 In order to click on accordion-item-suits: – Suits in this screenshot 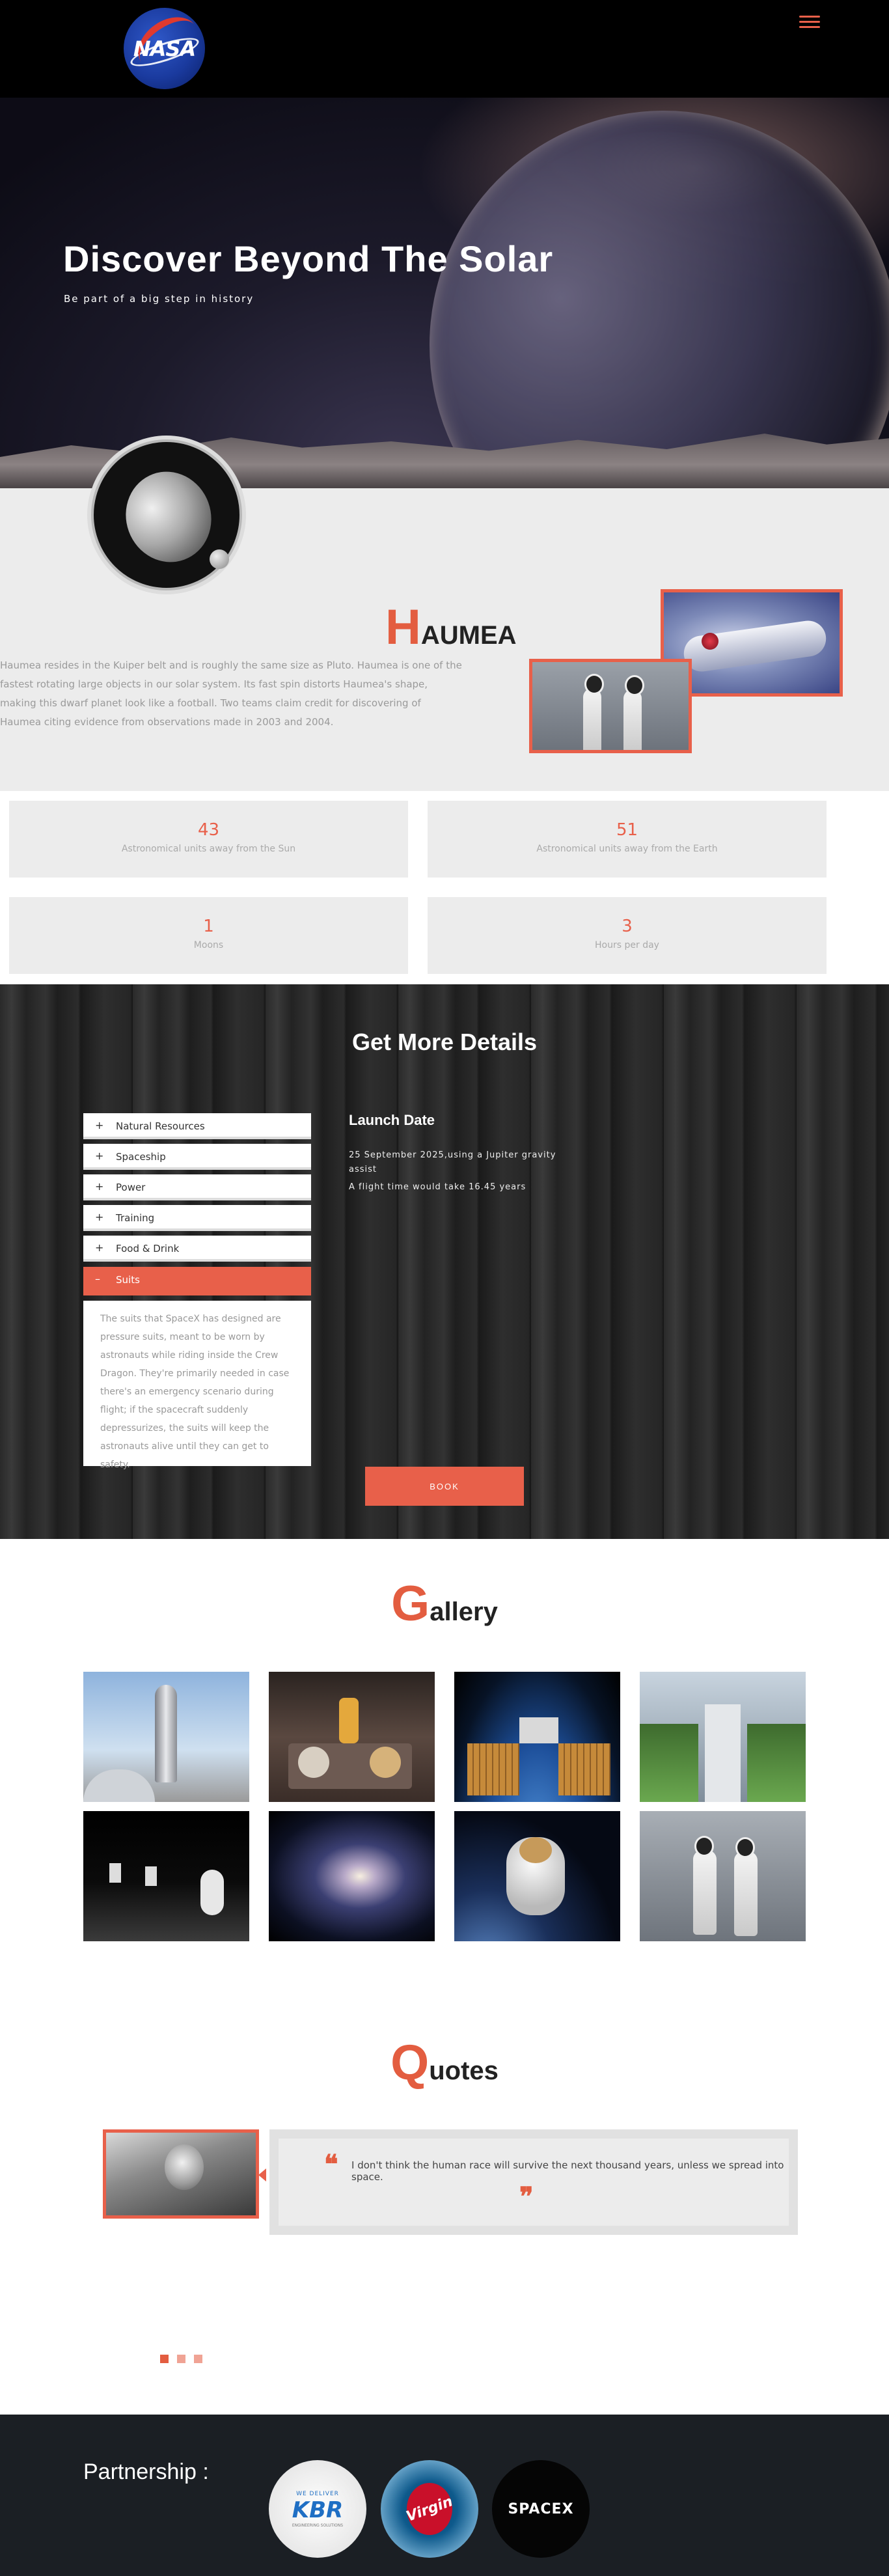, I will do `click(197, 1281)`.